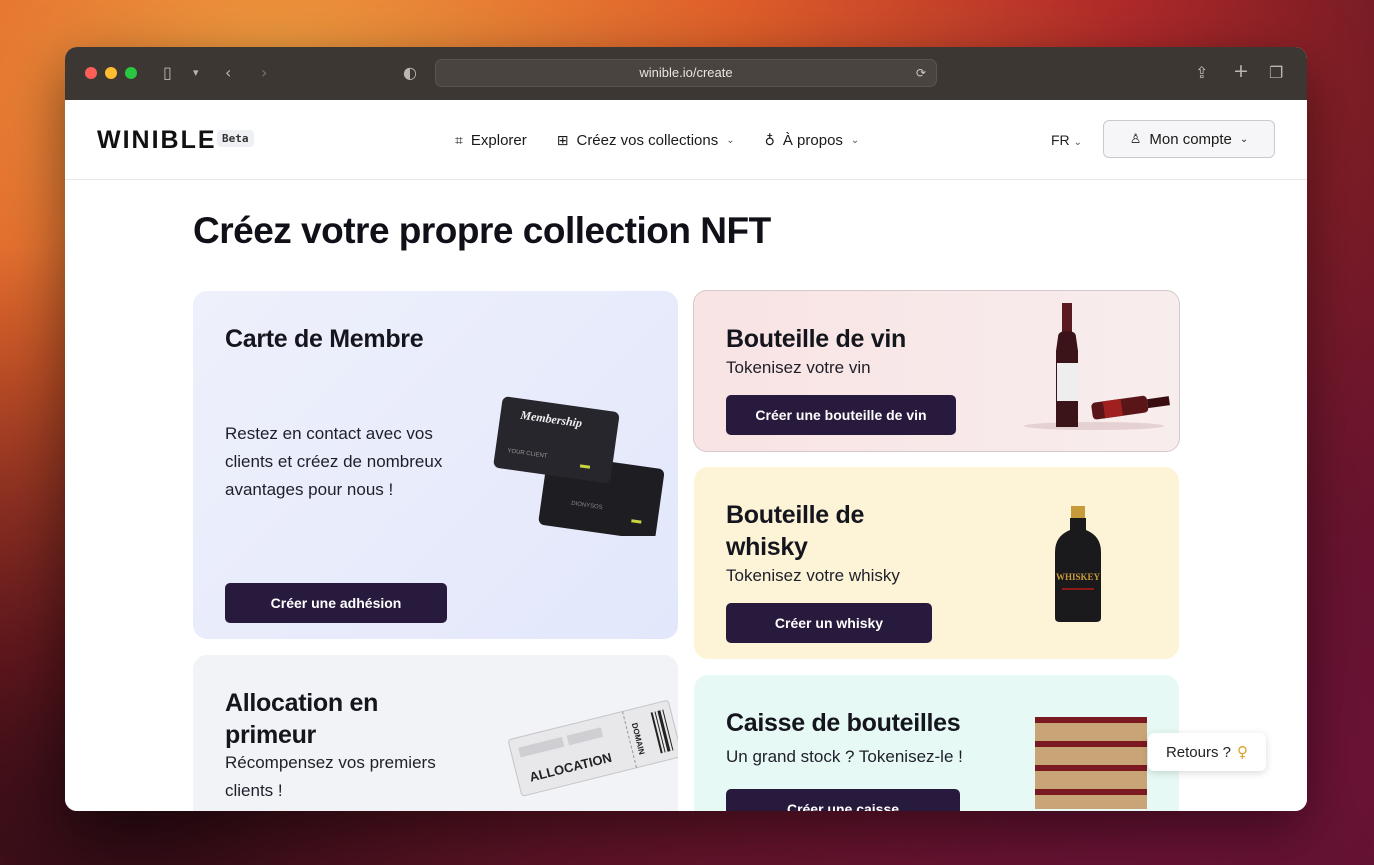 This screenshot has height=865, width=1374. Describe the element at coordinates (1060, 140) in the screenshot. I see `language-label: FR` at that location.